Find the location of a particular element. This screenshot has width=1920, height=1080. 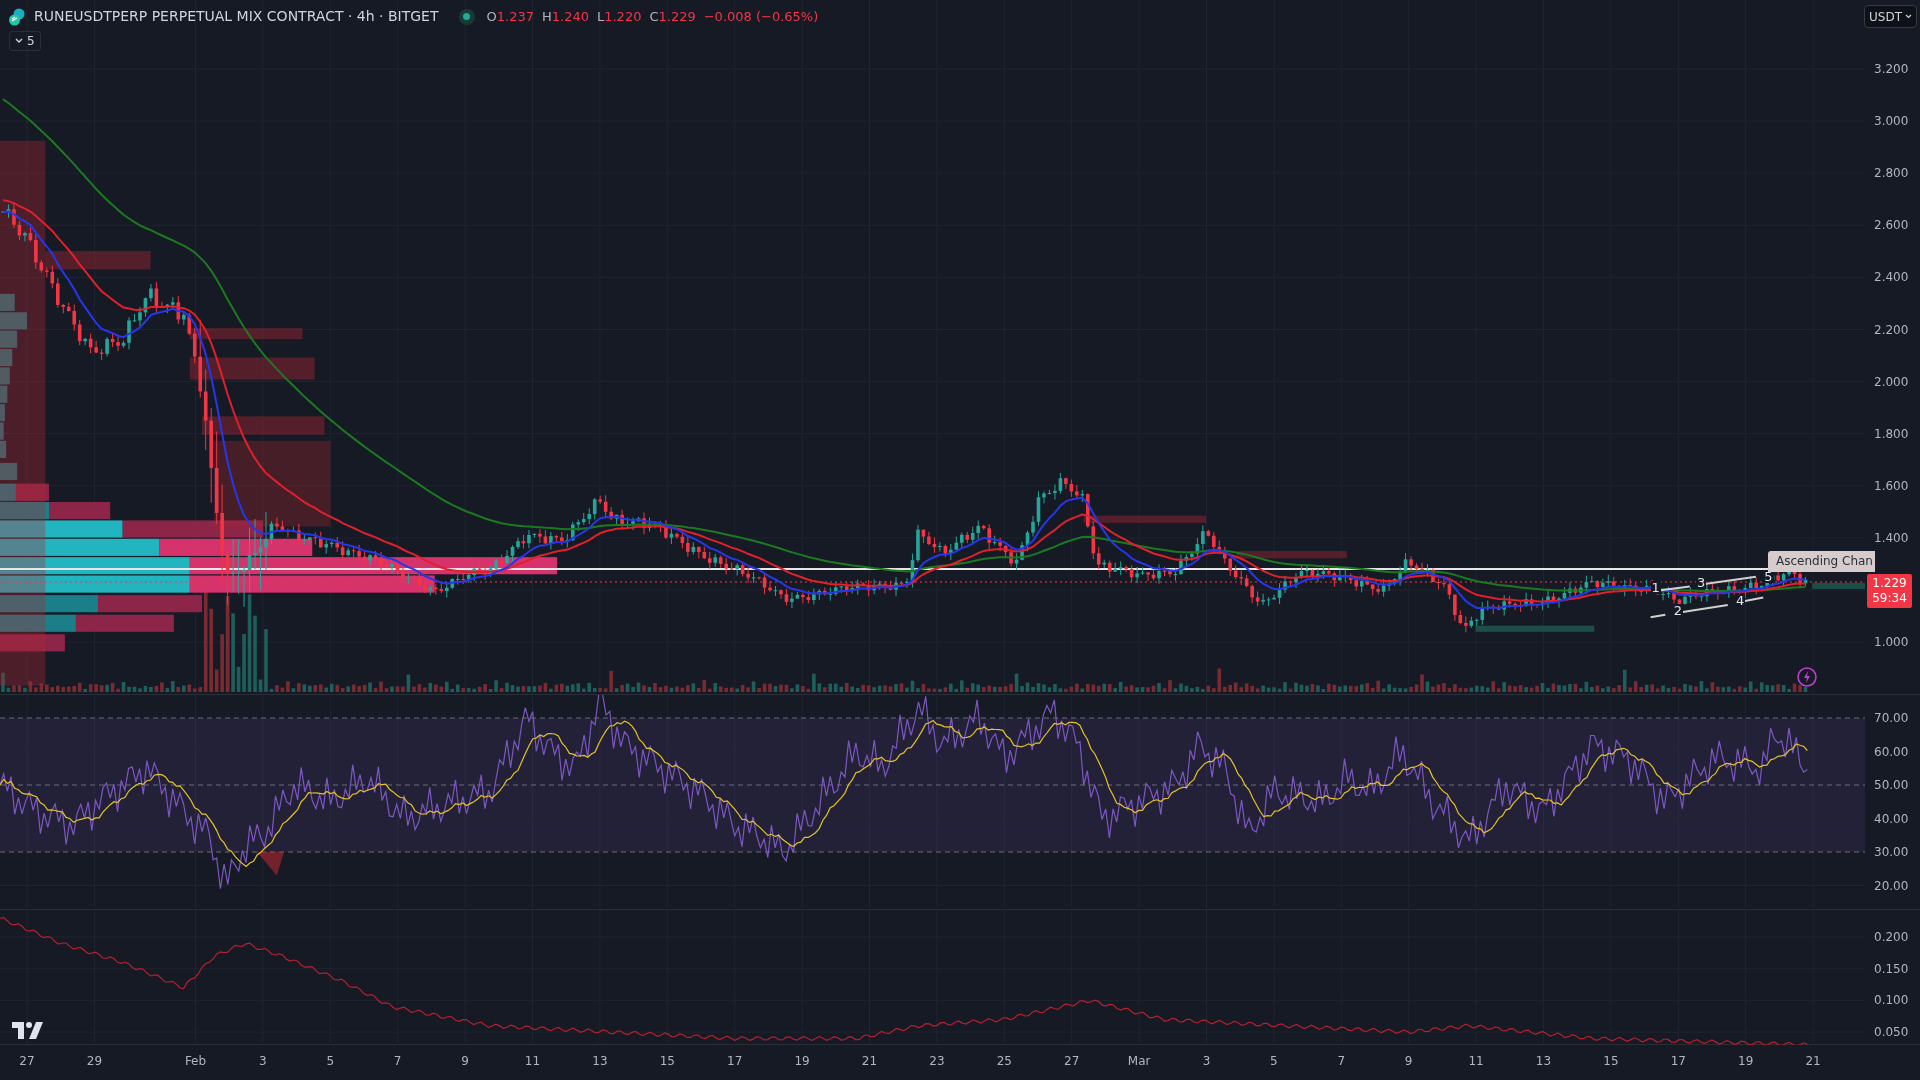

price-axis-label: 1.400 is located at coordinates (1891, 537).